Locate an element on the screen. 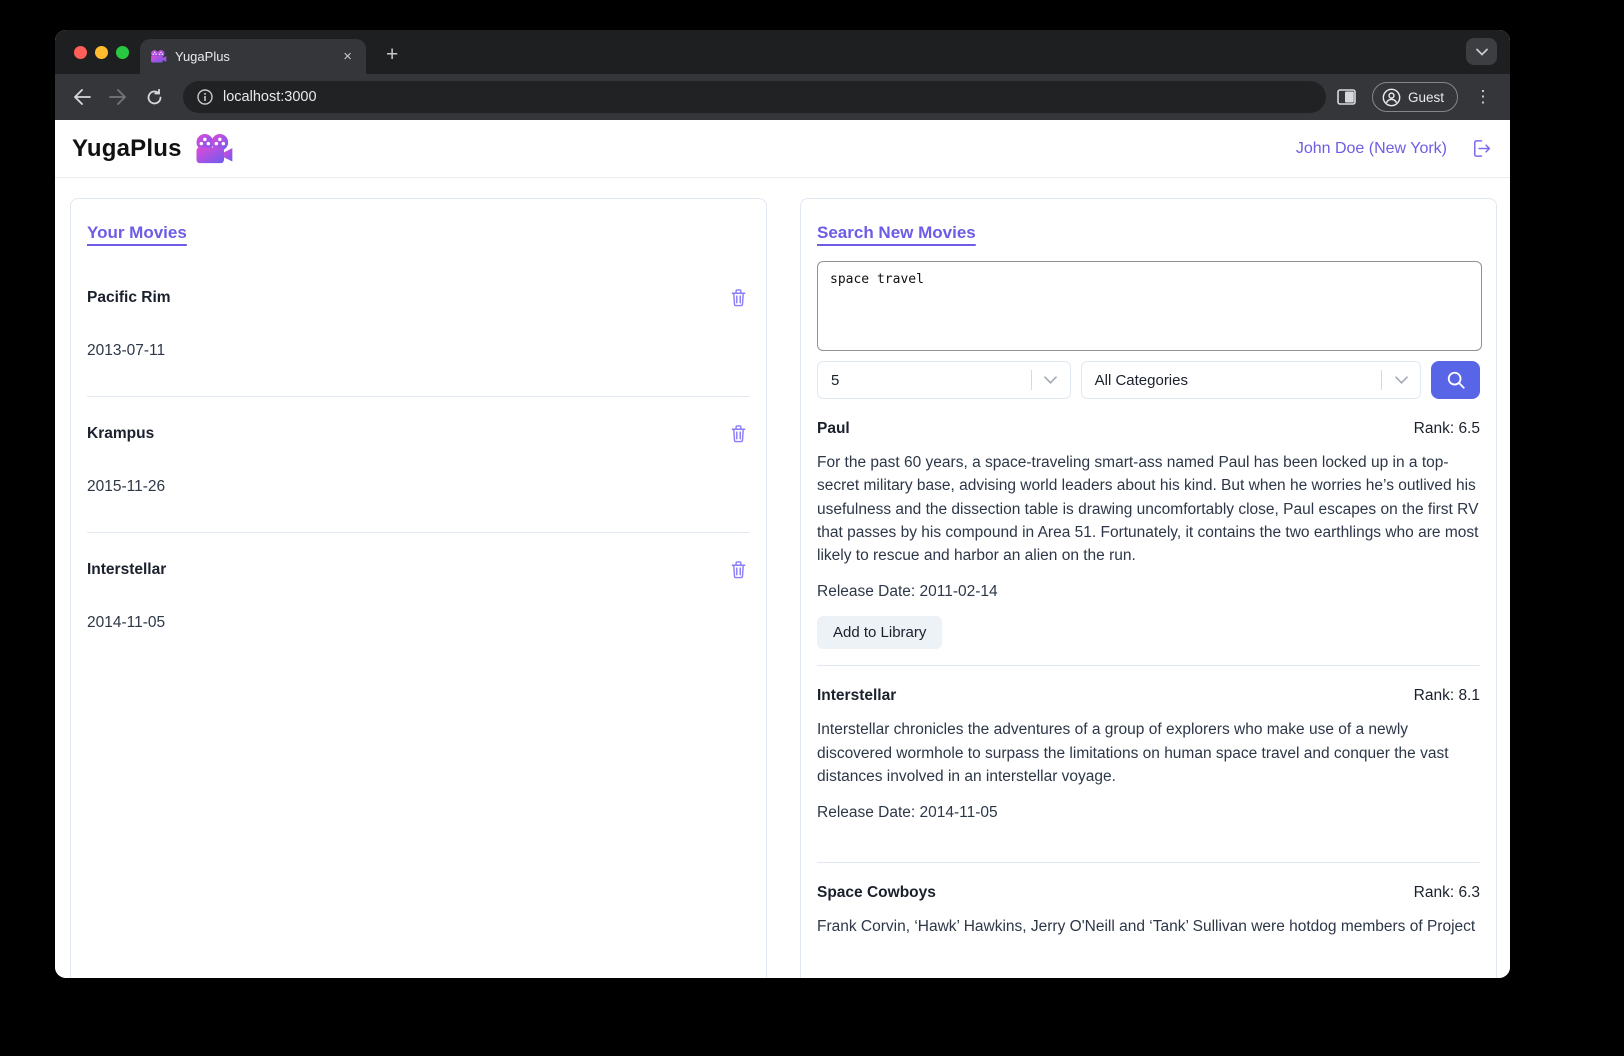 This screenshot has width=1624, height=1056. new-tab-button: + is located at coordinates (392, 55).